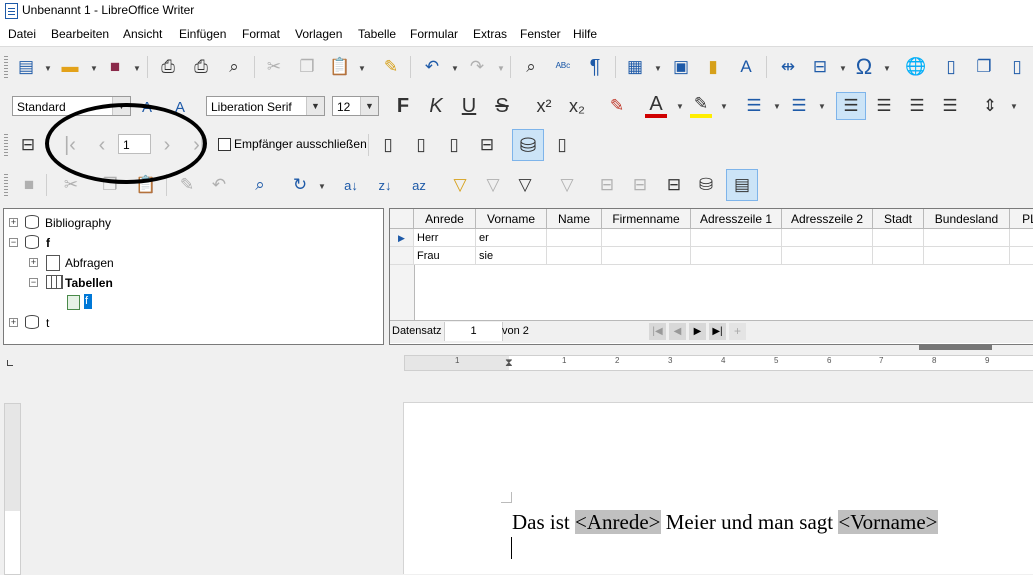 Image resolution: width=1033 pixels, height=575 pixels. What do you see at coordinates (1021, 219) in the screenshot?
I see `column-header: PL` at bounding box center [1021, 219].